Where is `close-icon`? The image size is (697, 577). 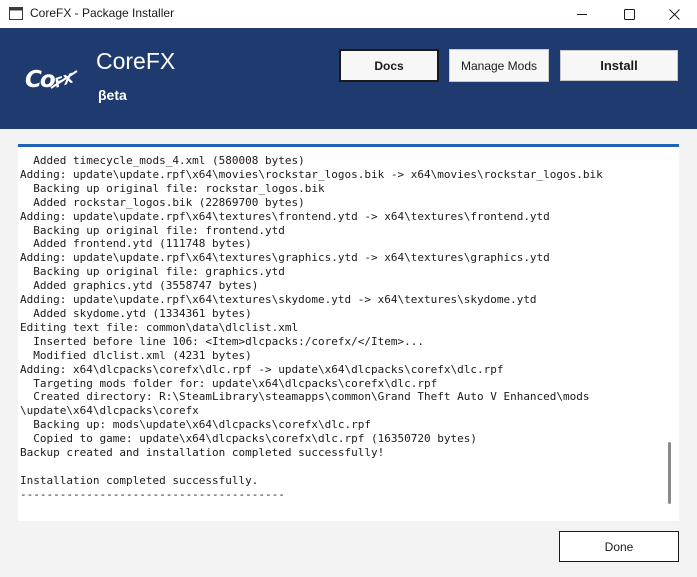 close-icon is located at coordinates (674, 14).